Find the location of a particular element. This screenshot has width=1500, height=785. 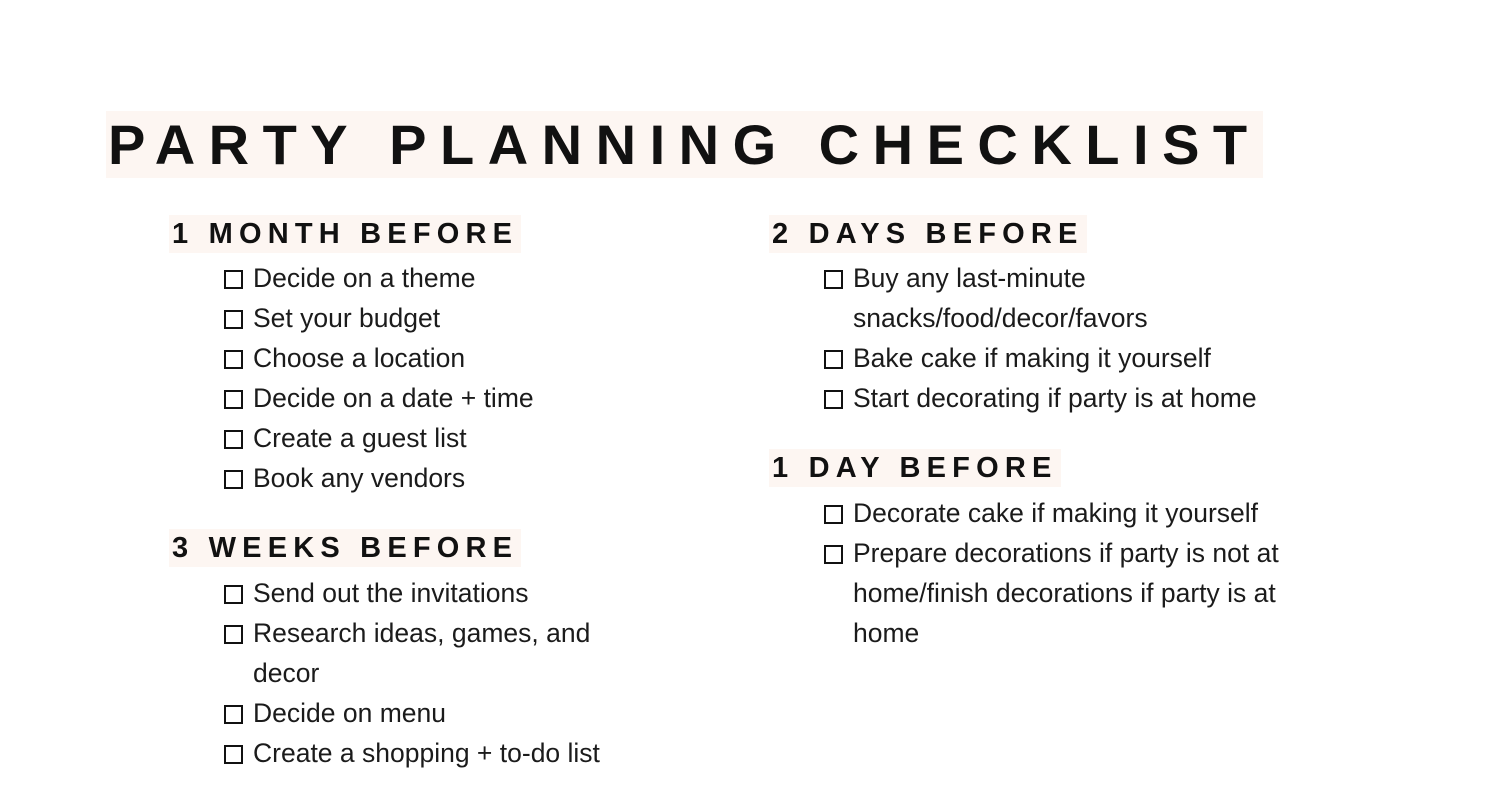

list-item: Create a guest list is located at coordinates (441, 438).